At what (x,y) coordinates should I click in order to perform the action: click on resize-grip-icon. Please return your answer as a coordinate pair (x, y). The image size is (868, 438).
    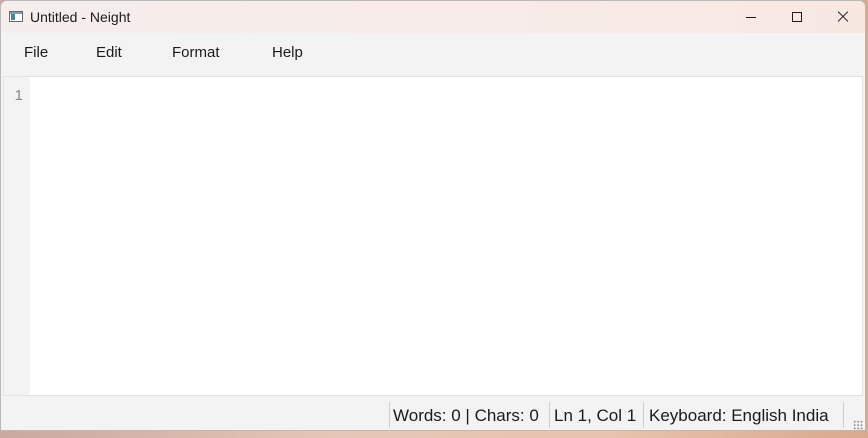
    Looking at the image, I should click on (858, 425).